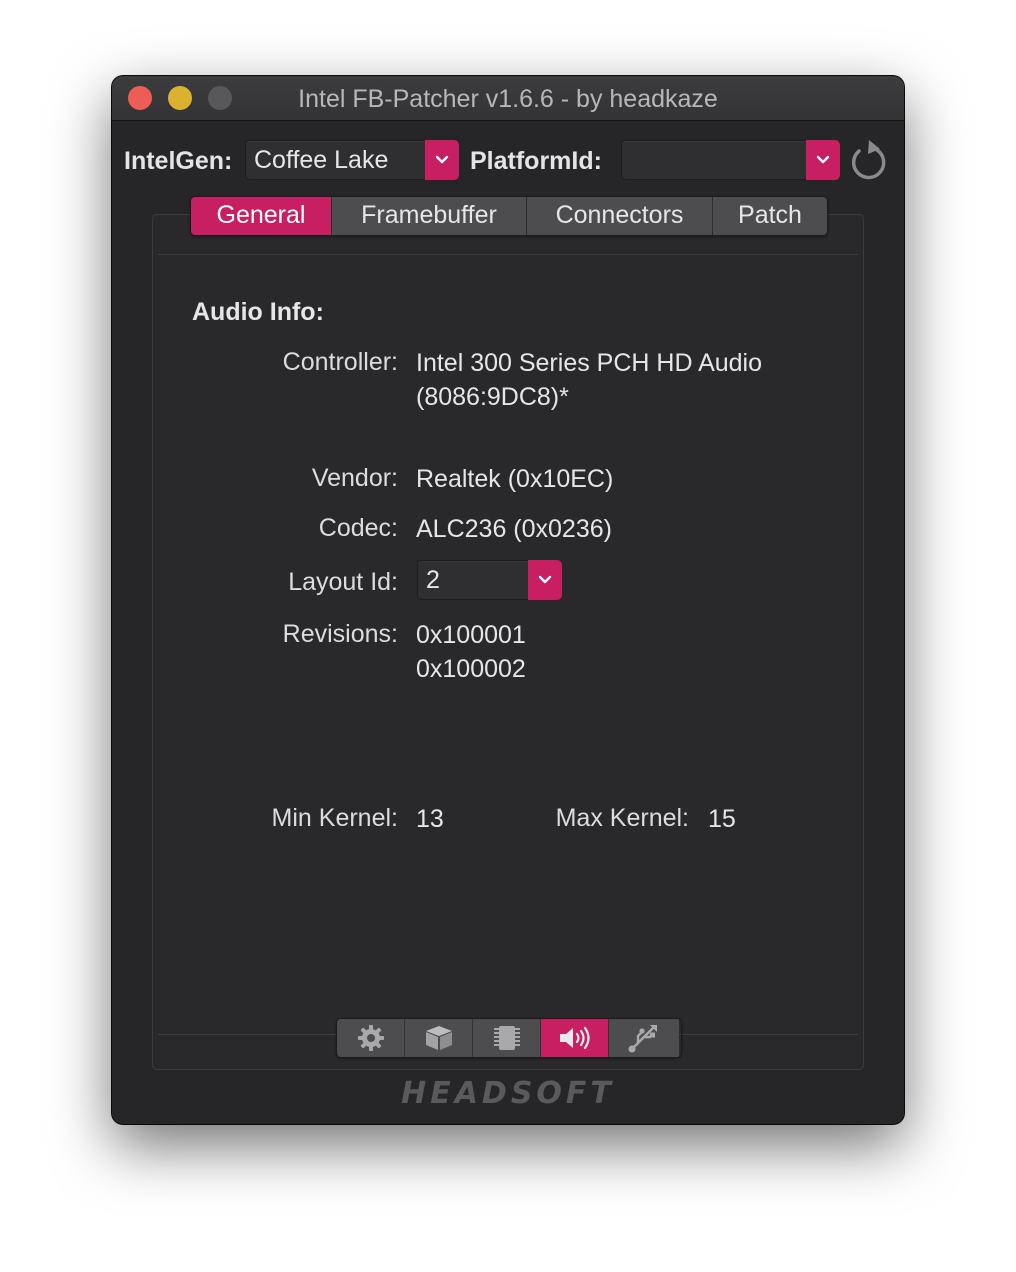  What do you see at coordinates (433, 580) in the screenshot?
I see `layout-id-value: 2` at bounding box center [433, 580].